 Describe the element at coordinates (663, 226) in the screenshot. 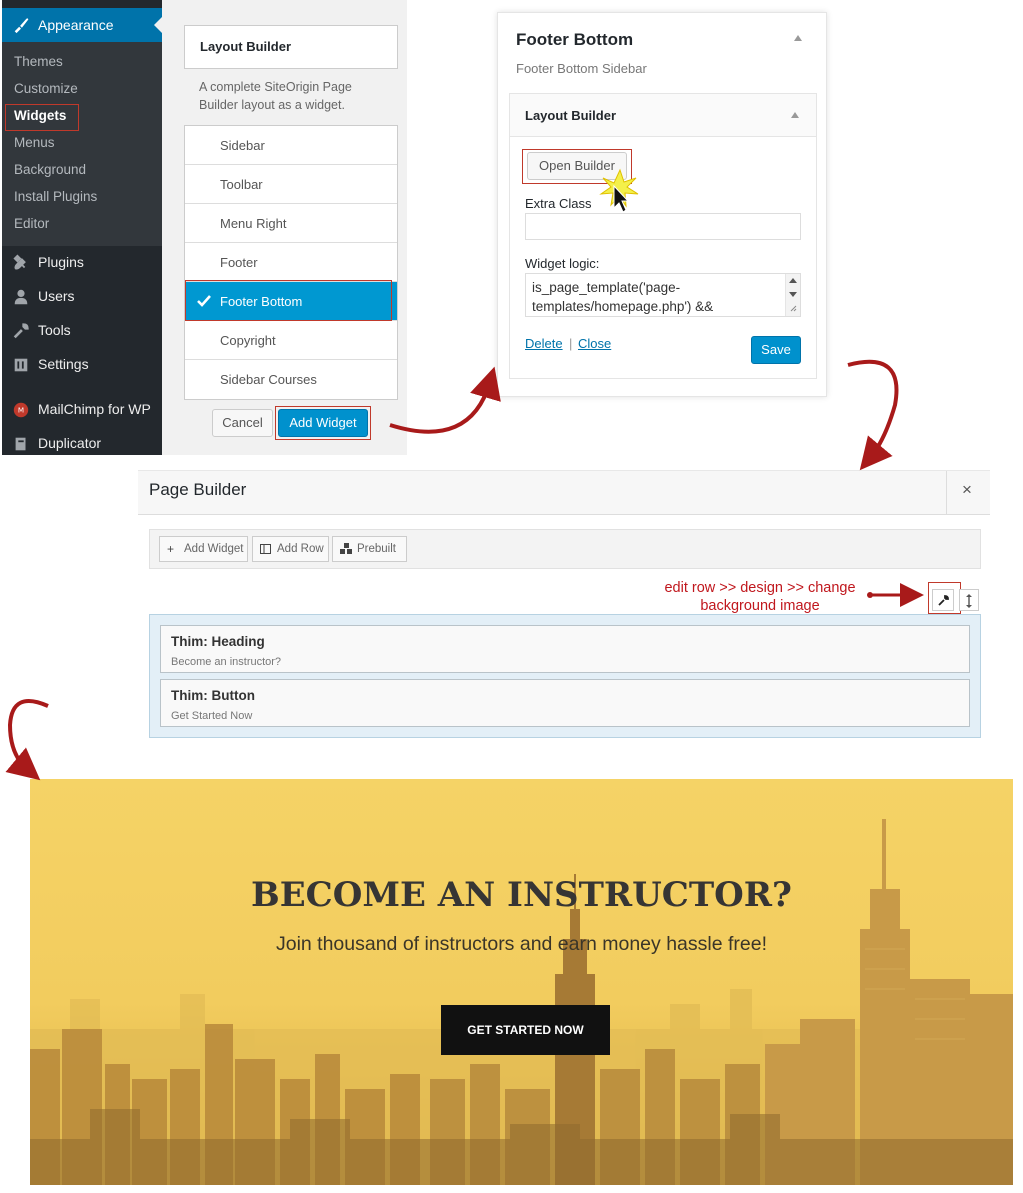

I see `extra-class-input` at that location.